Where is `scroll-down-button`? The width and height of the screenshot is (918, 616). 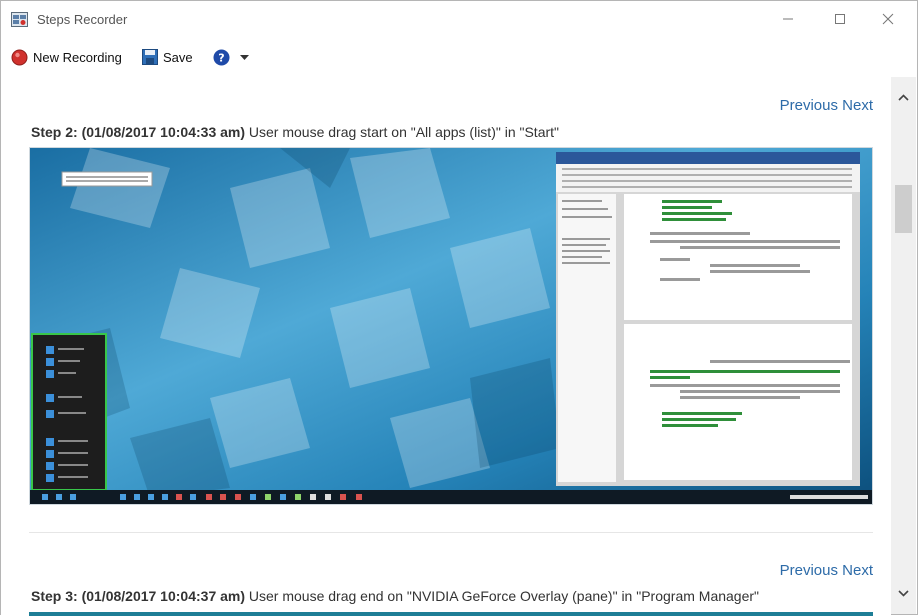 scroll-down-button is located at coordinates (903, 593).